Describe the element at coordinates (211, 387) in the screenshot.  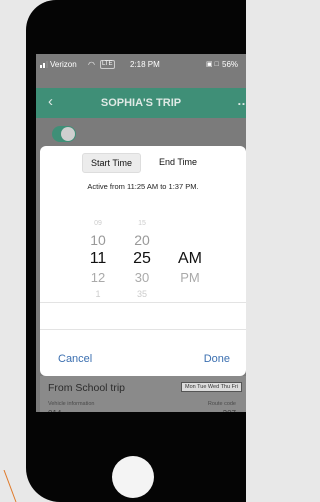
I see `days-badge: Mon Tue Wed Thu Fri` at that location.